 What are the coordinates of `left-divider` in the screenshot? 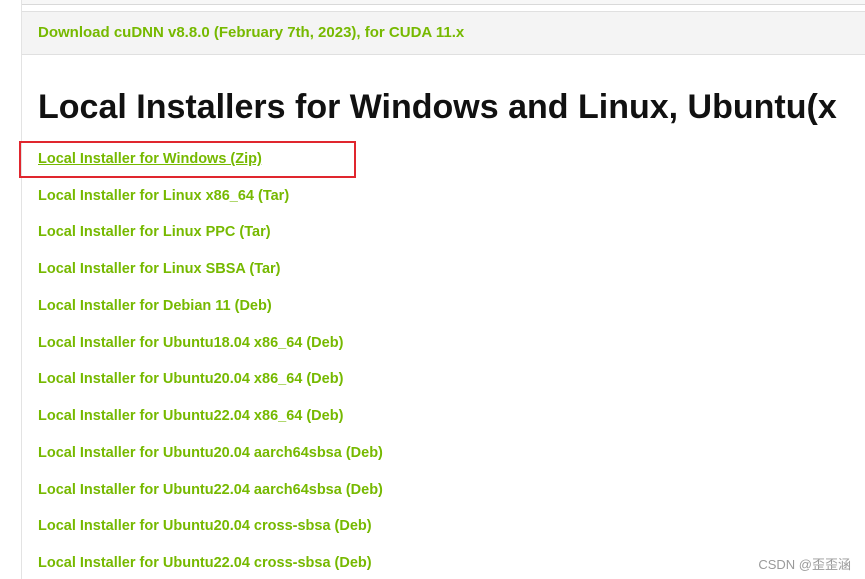 It's located at (21, 289).